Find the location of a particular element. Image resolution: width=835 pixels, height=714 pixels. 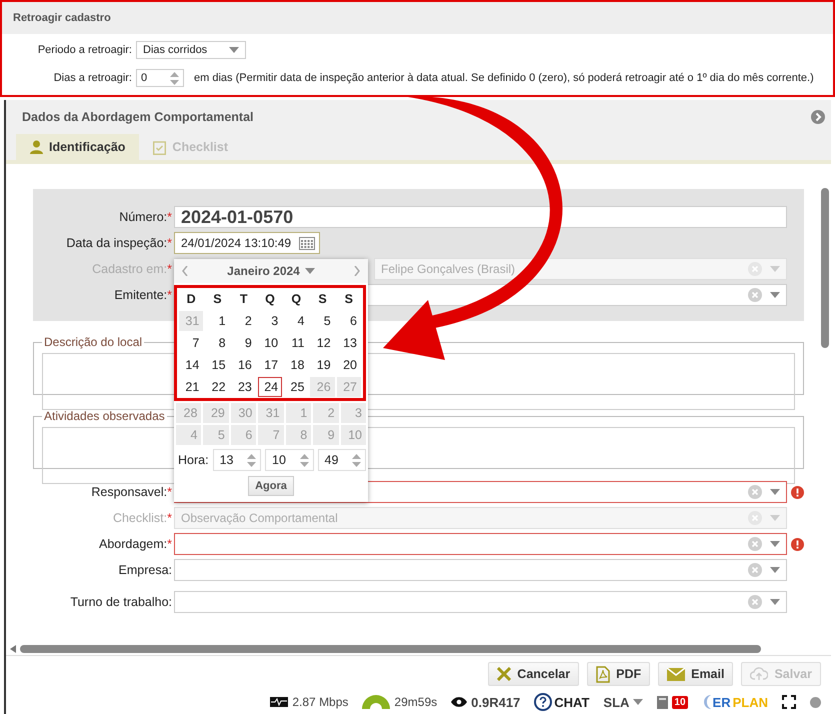

calculator-icon is located at coordinates (662, 702).